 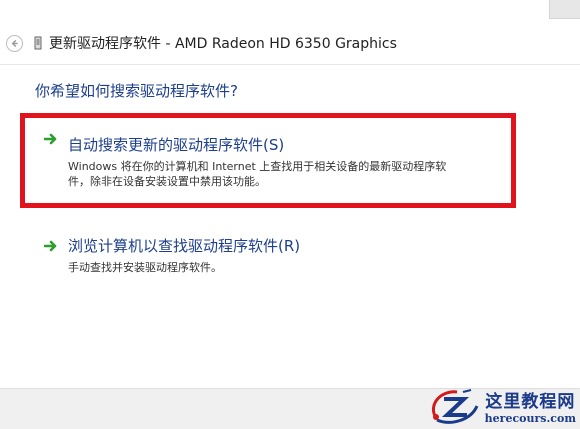 I want to click on option-auto-search-title: 自动搜索更新的驱动程序软件(S), so click(x=176, y=145).